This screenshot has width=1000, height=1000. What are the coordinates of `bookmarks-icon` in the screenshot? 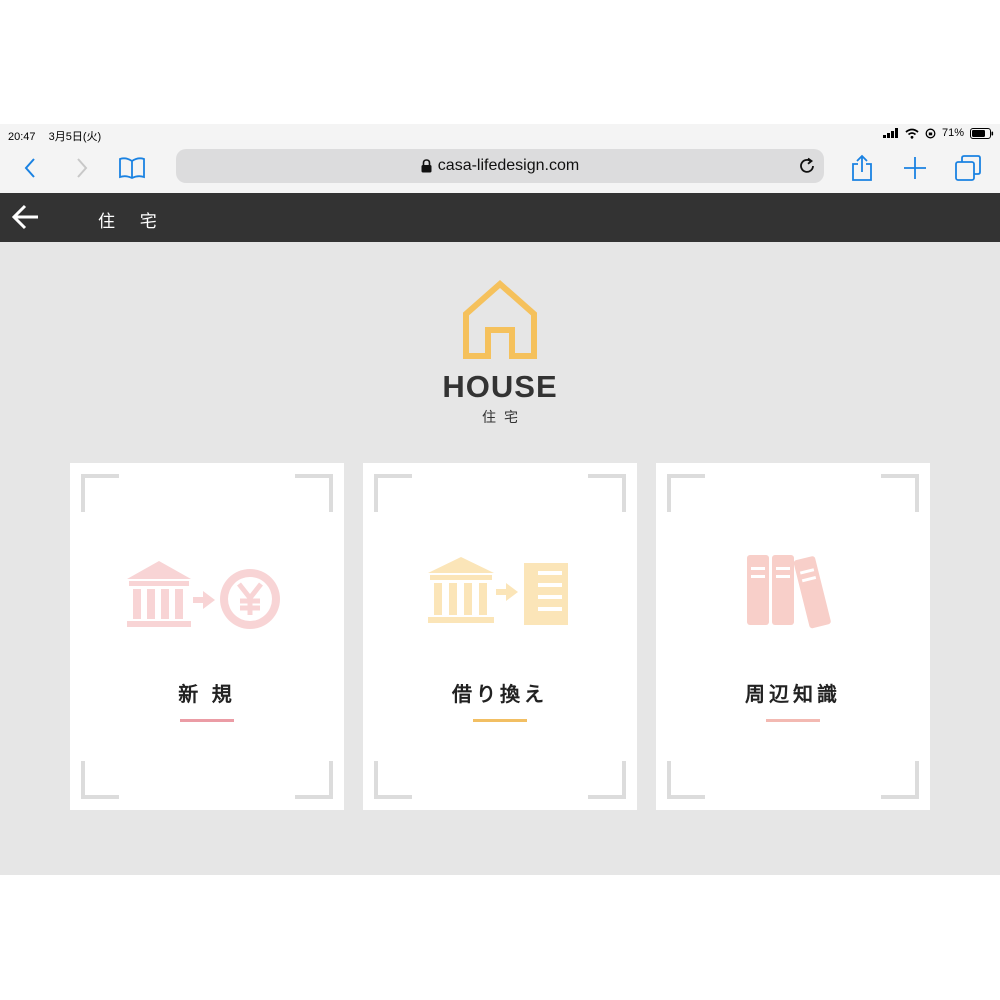 It's located at (132, 168).